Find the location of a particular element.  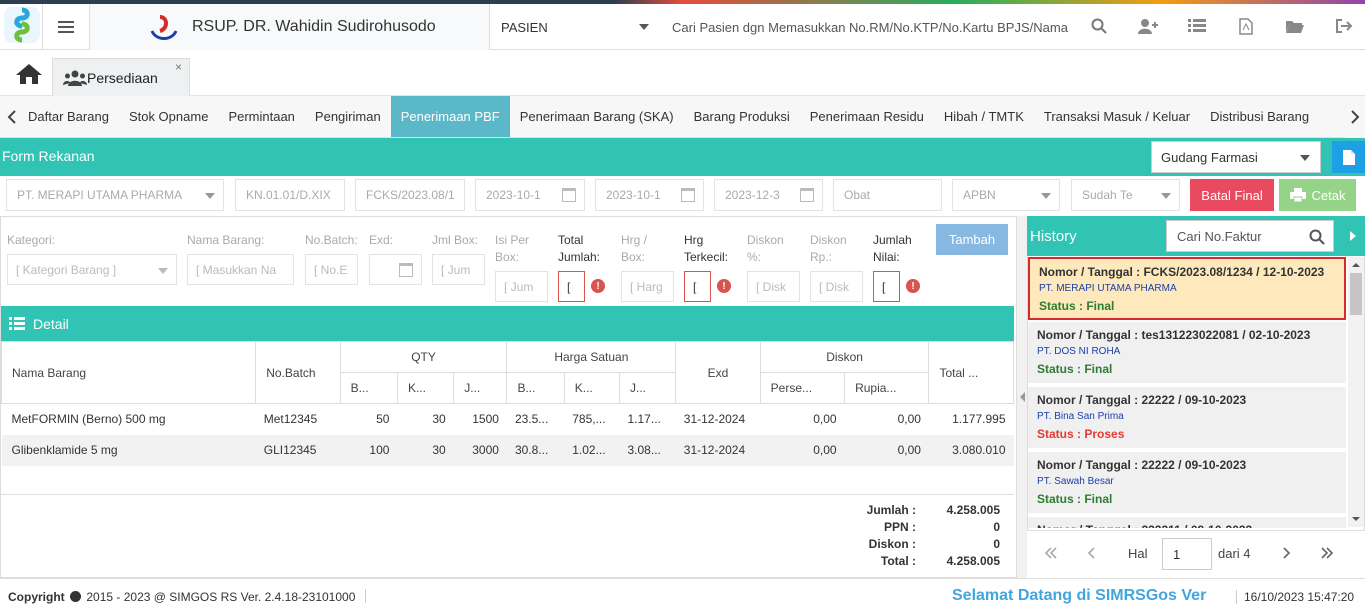

tanggal-jatuh-tempo-field: 2023-12-3 is located at coordinates (768, 195).